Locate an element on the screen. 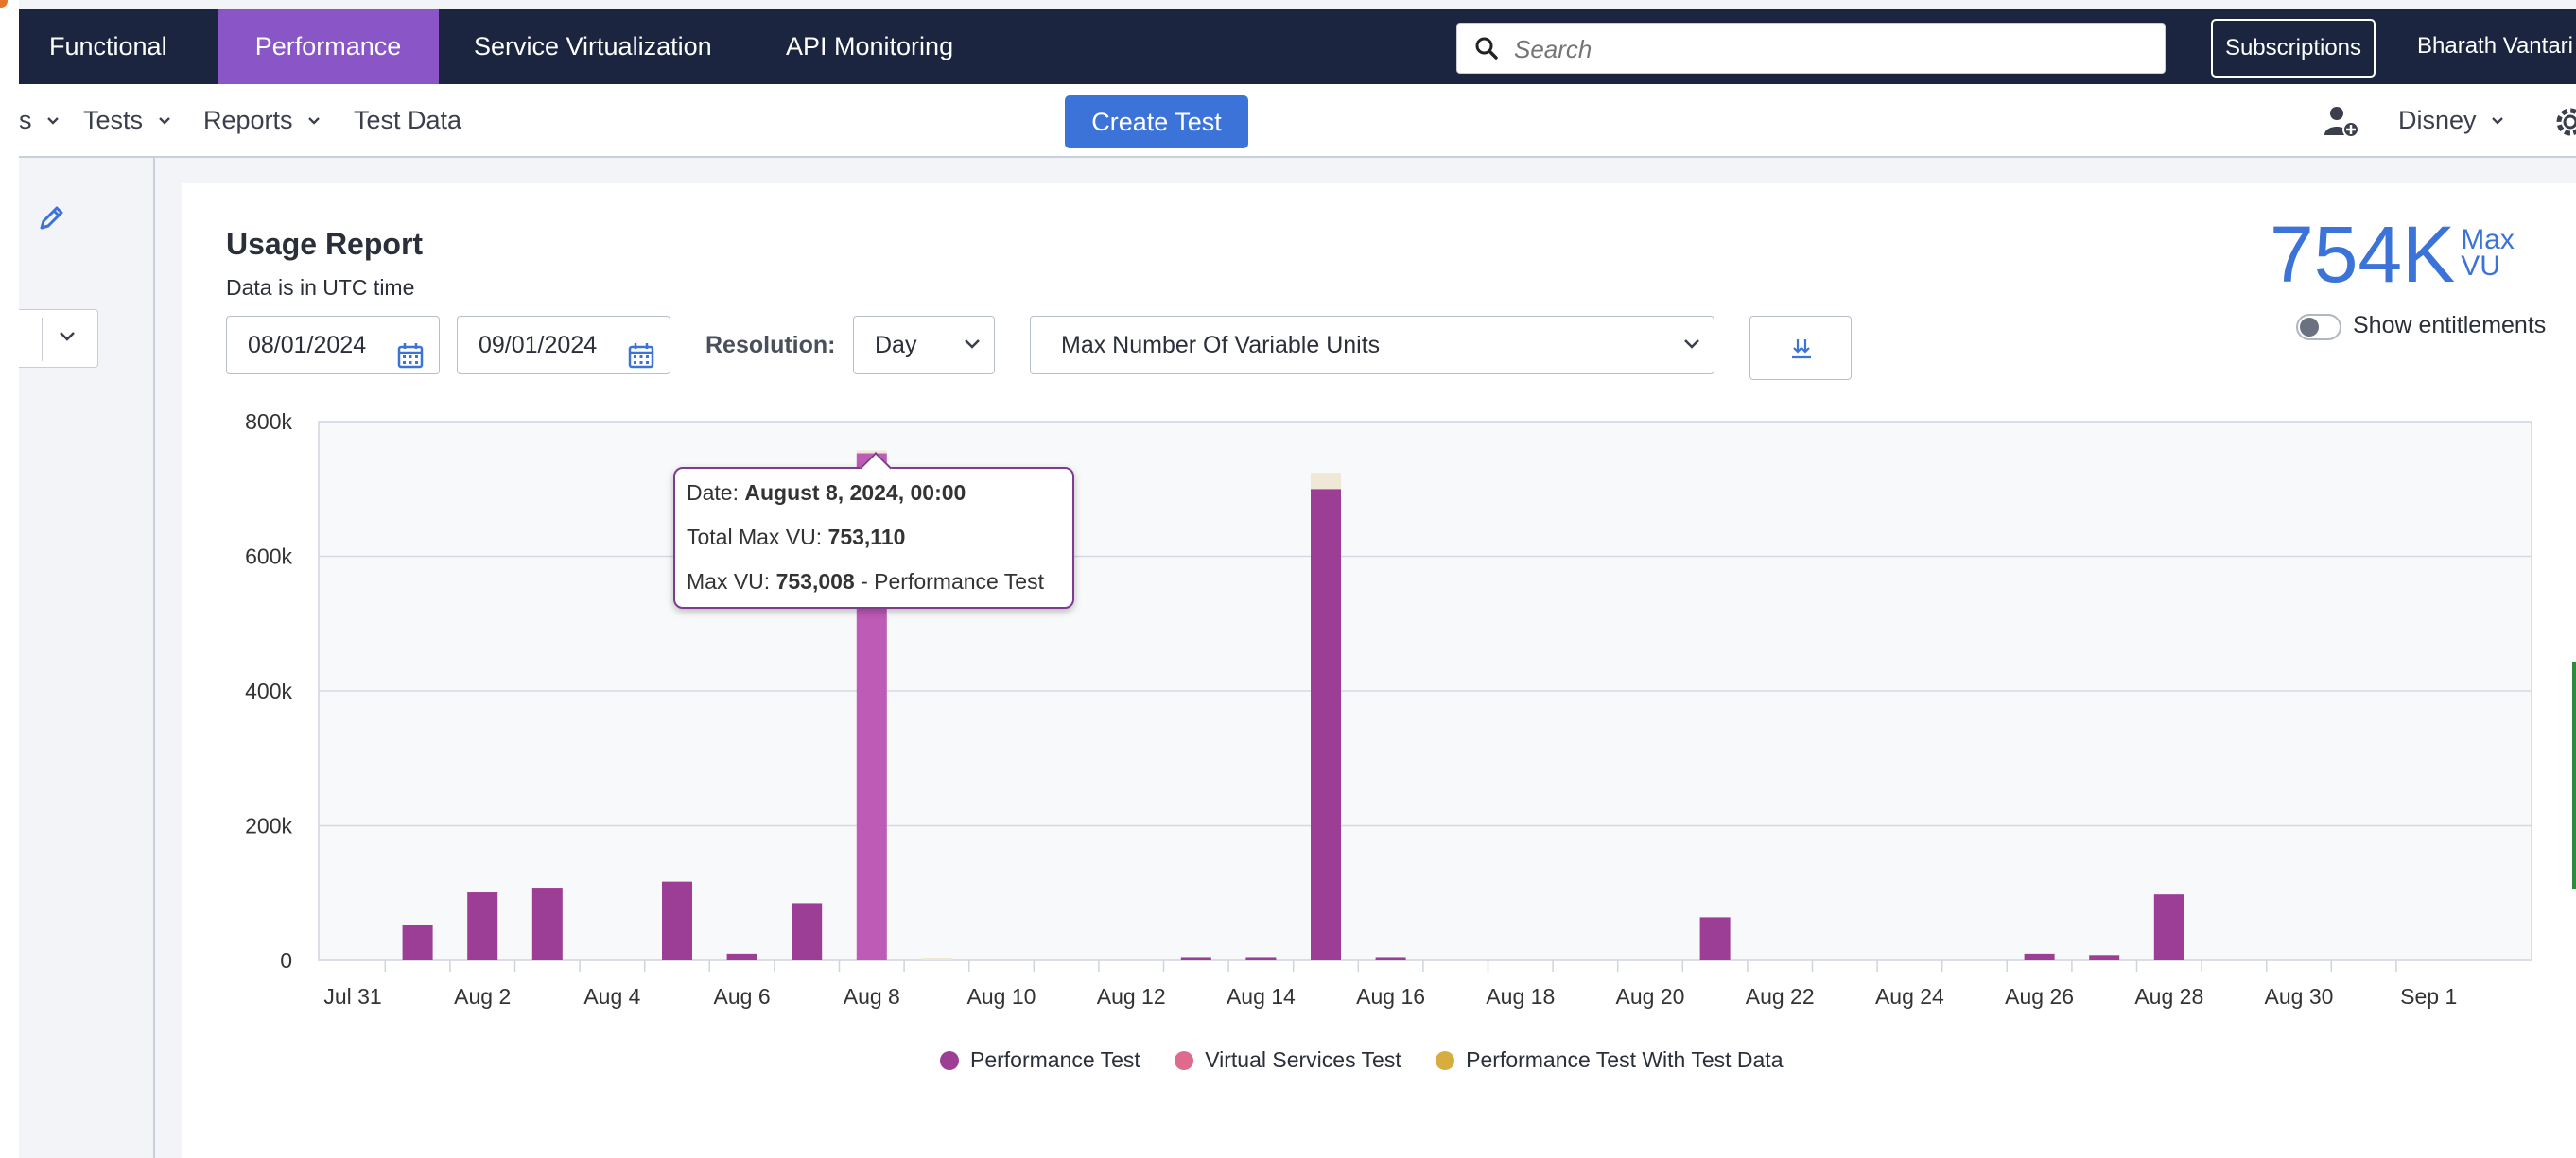 This screenshot has height=1158, width=2576. add-user-icon is located at coordinates (2341, 122).